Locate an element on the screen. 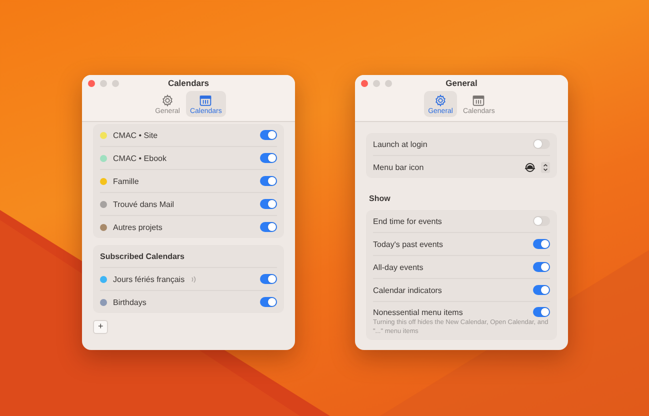 This screenshot has width=649, height=416. section-heading: Subscribed Calendars is located at coordinates (188, 256).